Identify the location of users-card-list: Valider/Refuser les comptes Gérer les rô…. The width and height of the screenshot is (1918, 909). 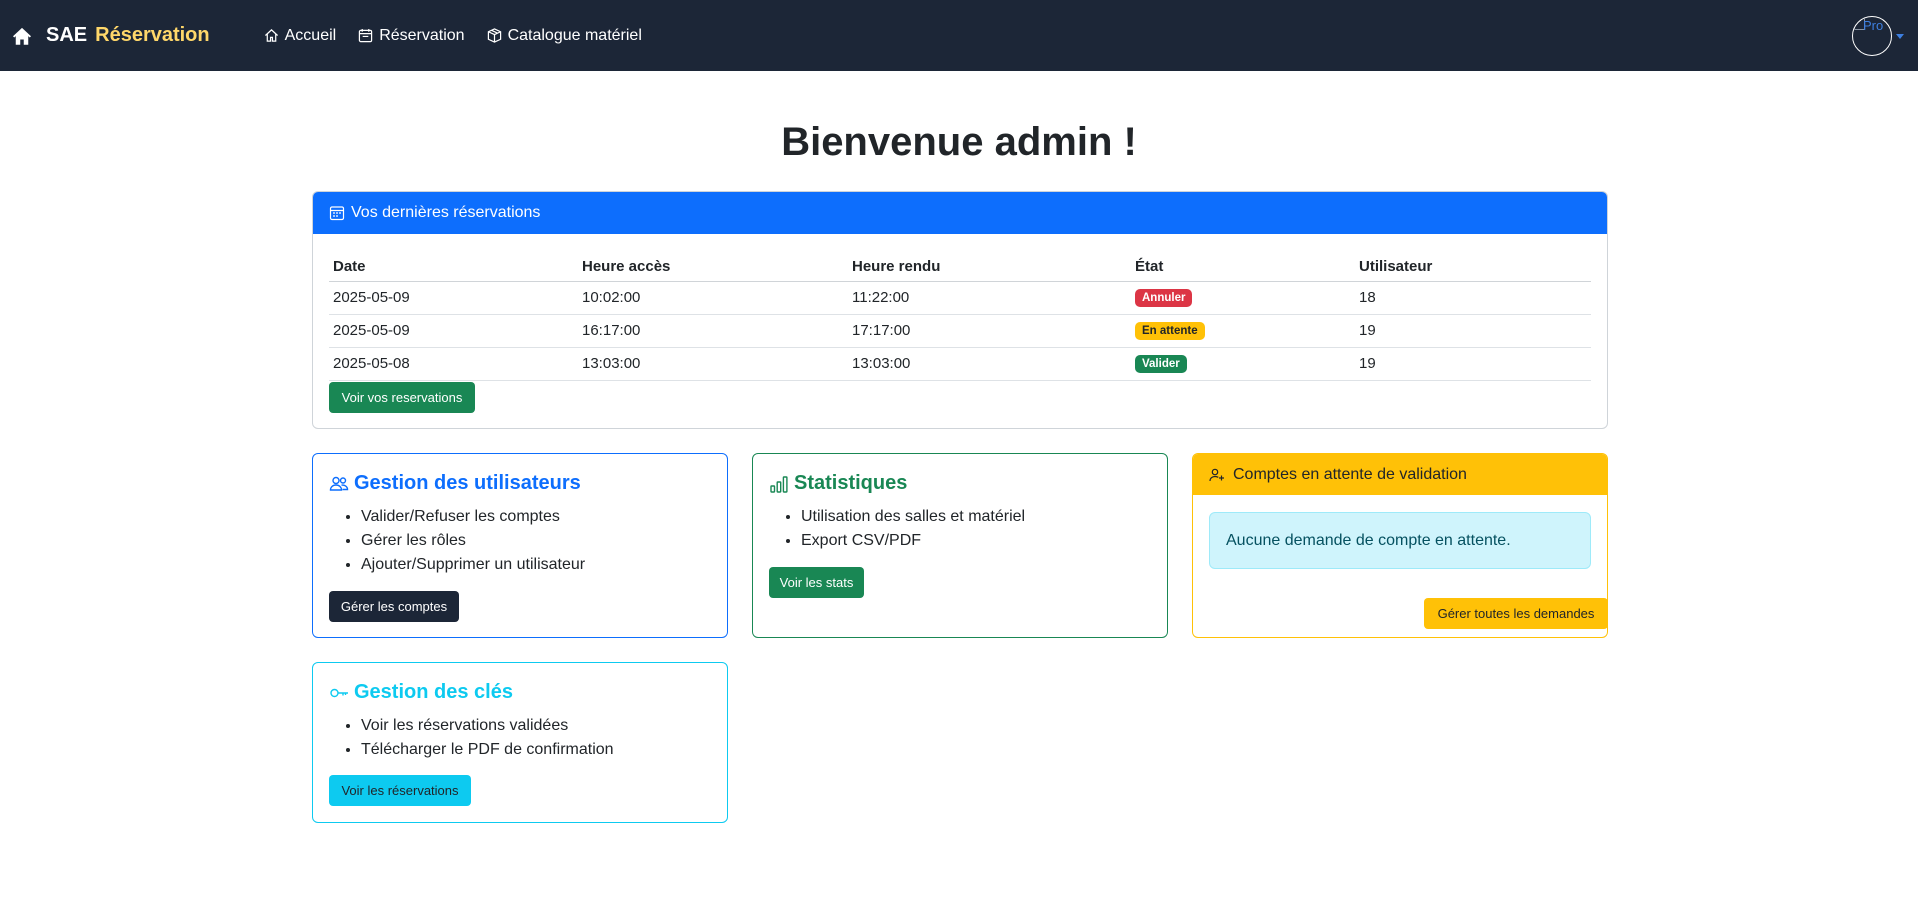
(473, 541).